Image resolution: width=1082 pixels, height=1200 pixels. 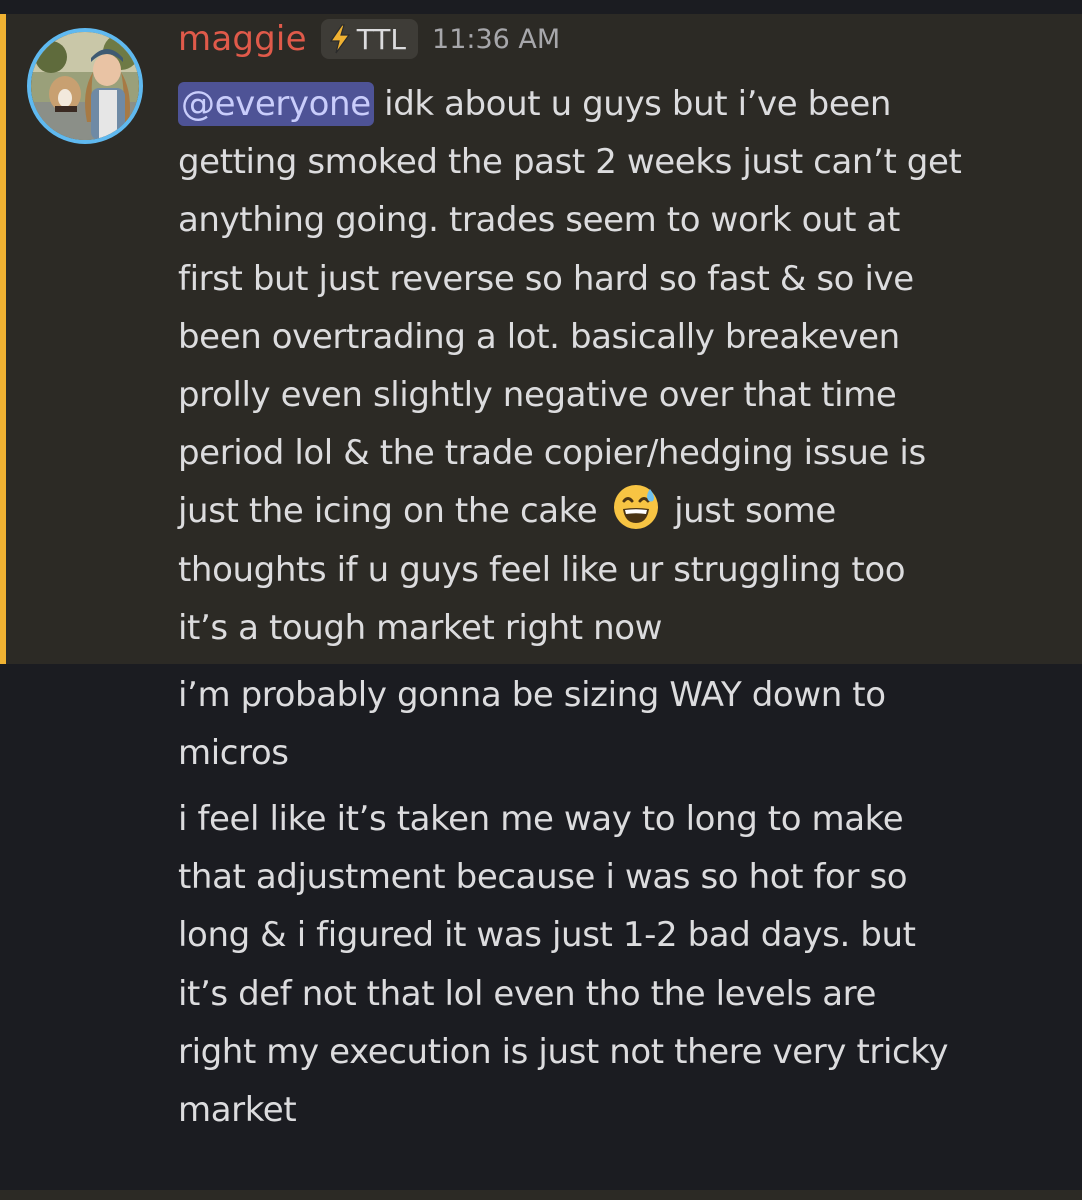 I want to click on role-tag: TTL, so click(x=369, y=39).